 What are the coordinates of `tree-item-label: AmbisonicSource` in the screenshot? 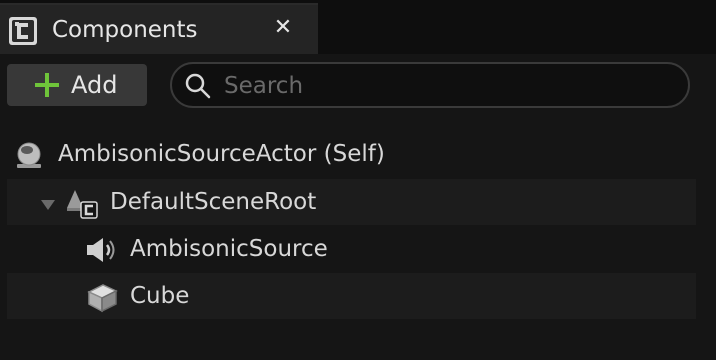 It's located at (229, 249).